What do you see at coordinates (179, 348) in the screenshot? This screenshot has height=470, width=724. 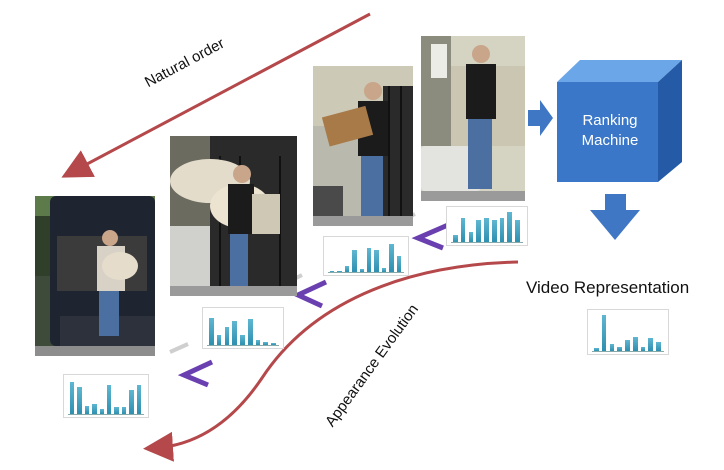 I see `ghost-chevron-icon` at bounding box center [179, 348].